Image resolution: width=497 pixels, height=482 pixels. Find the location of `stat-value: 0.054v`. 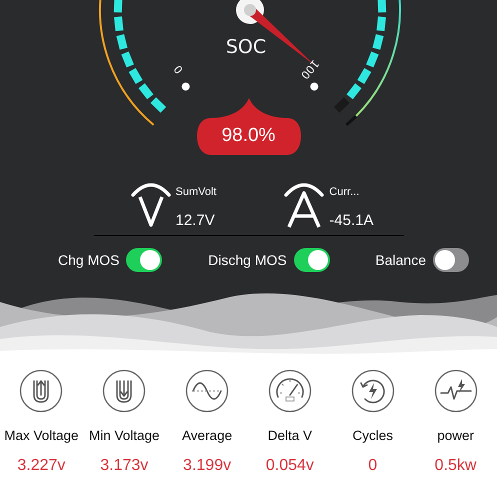

stat-value: 0.054v is located at coordinates (290, 466).